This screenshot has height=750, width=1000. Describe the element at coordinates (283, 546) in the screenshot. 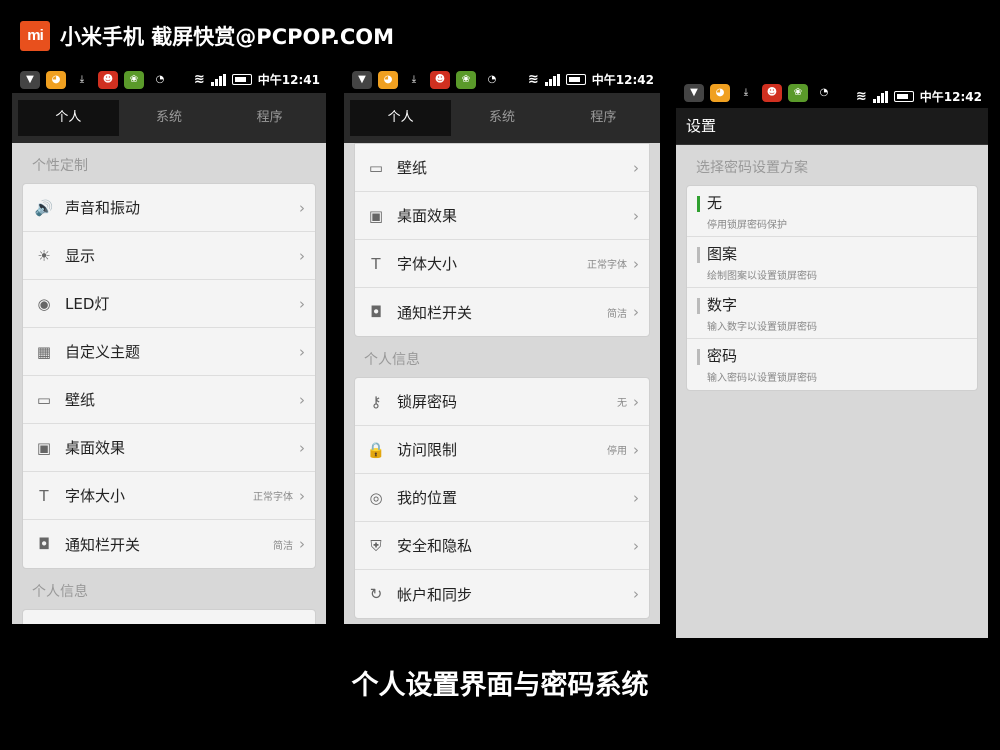

I see `item-value: 简洁` at that location.